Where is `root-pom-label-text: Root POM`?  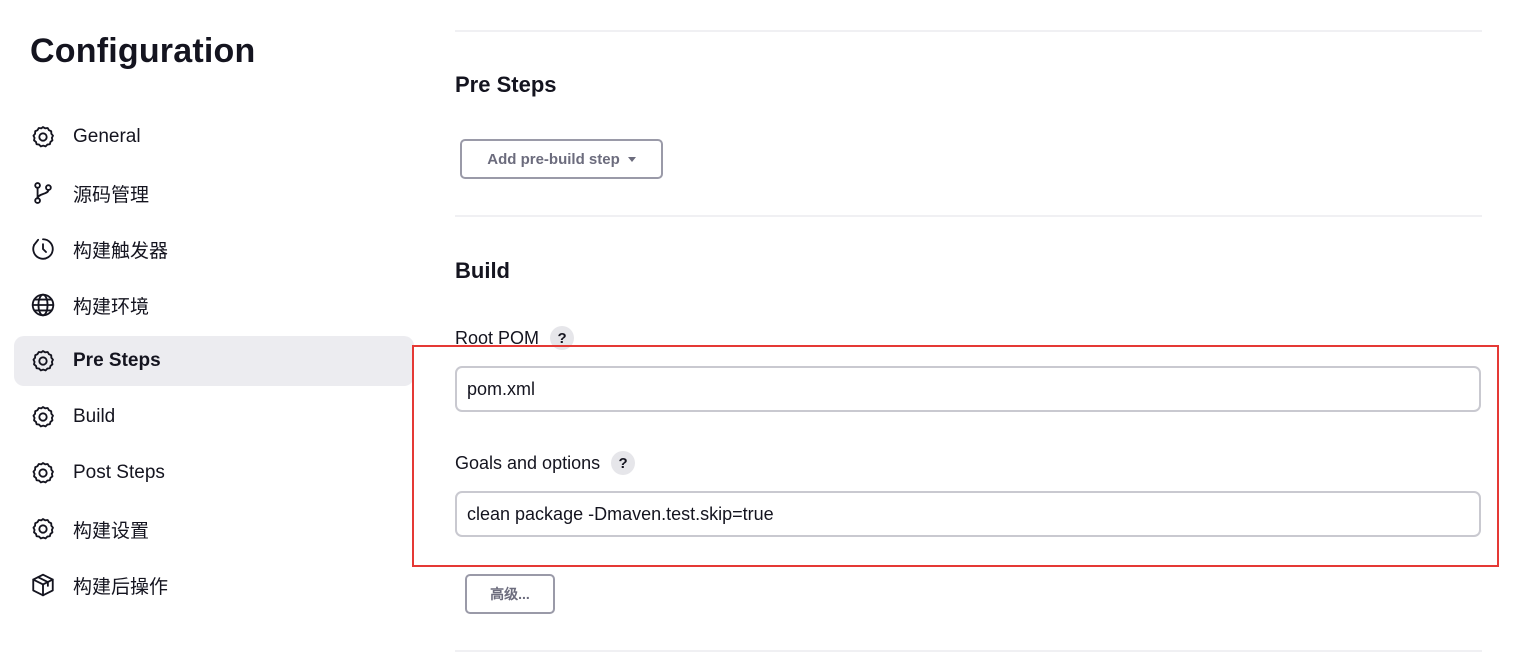
root-pom-label-text: Root POM is located at coordinates (497, 337).